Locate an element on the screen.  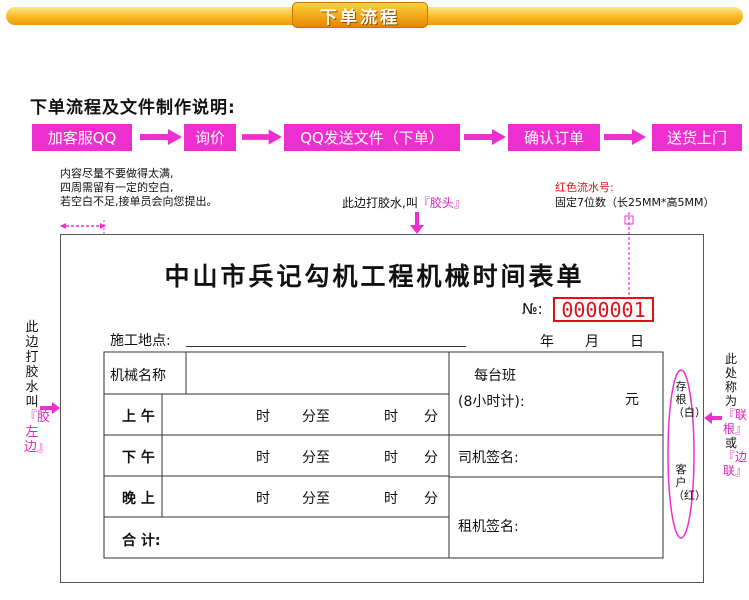
number-label: №: is located at coordinates (532, 309).